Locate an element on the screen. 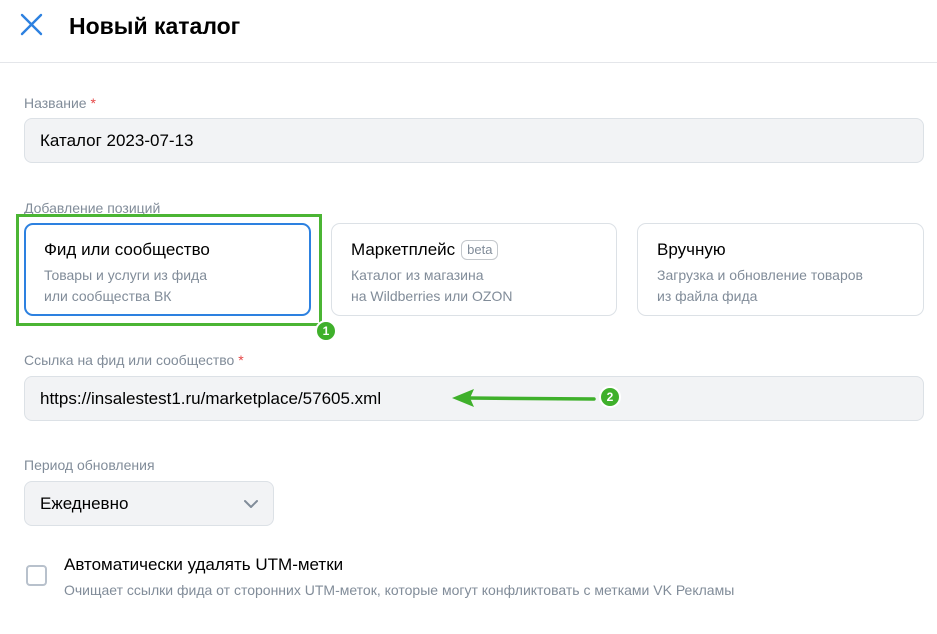 The height and width of the screenshot is (634, 937). feed-label: Ссылка на фид или сообщество * is located at coordinates (134, 360).